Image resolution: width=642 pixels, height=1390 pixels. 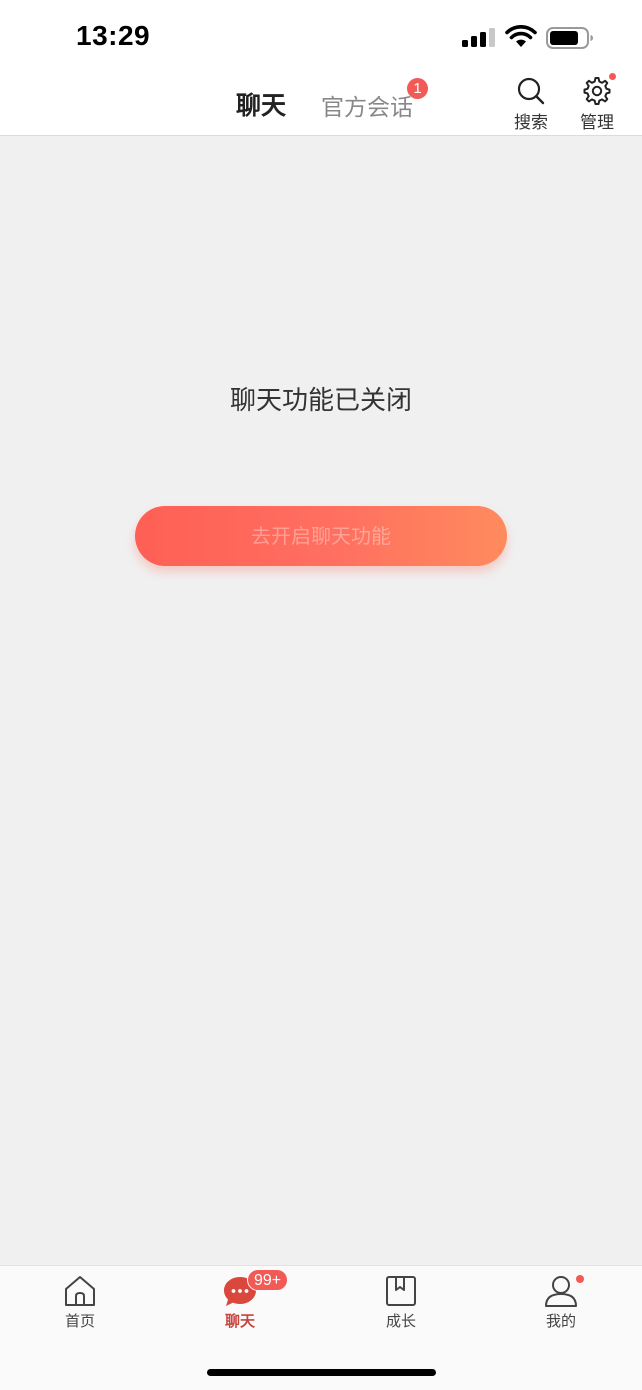 I want to click on user-icon, so click(x=561, y=1291).